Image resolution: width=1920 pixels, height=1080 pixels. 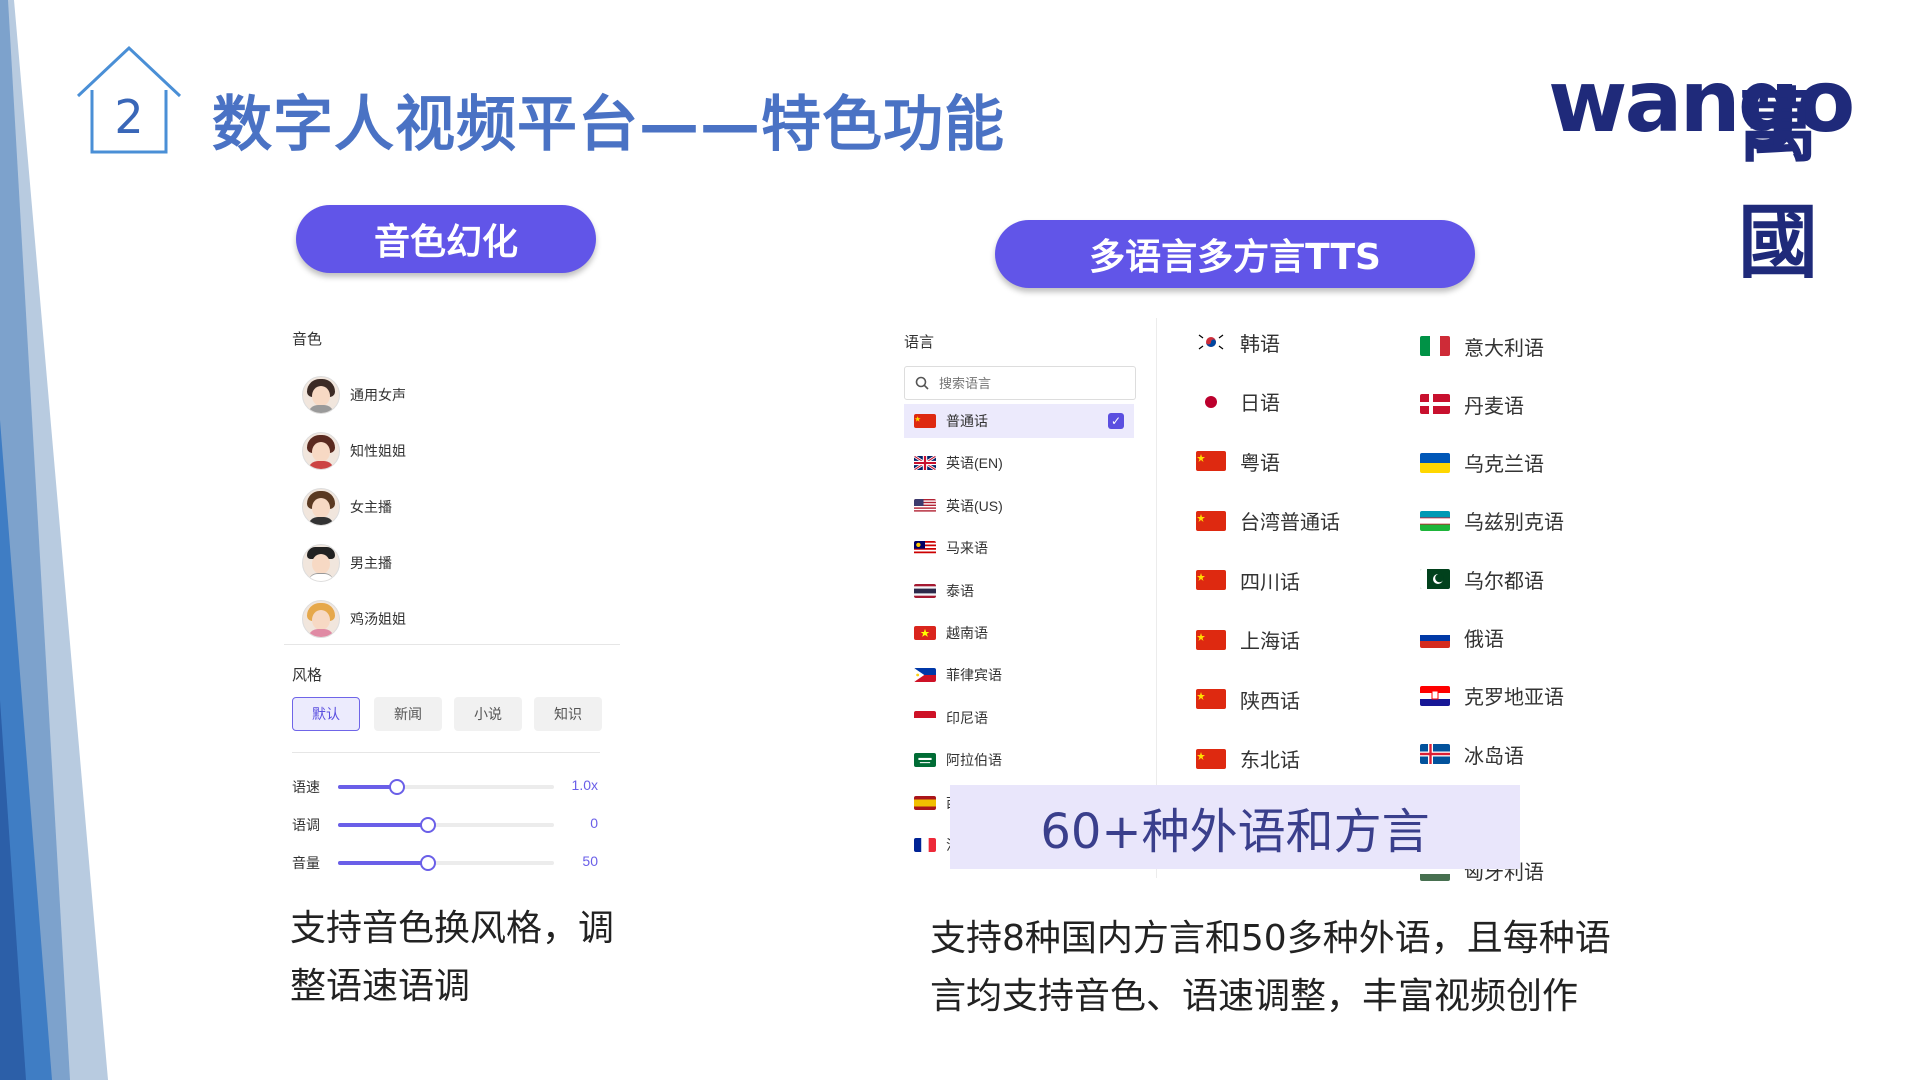 What do you see at coordinates (1019, 760) in the screenshot?
I see `language-option-sa: 阿拉伯语` at bounding box center [1019, 760].